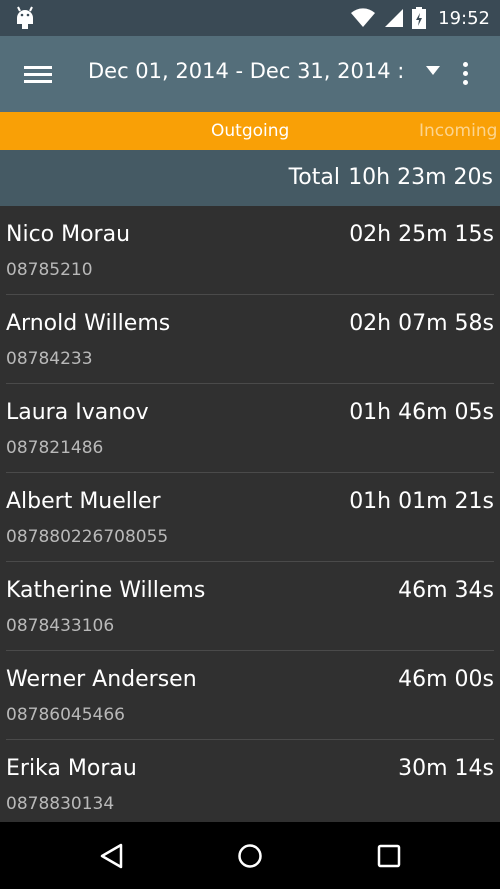 The image size is (500, 889). I want to click on tab-outgoing: Outgoing, so click(250, 131).